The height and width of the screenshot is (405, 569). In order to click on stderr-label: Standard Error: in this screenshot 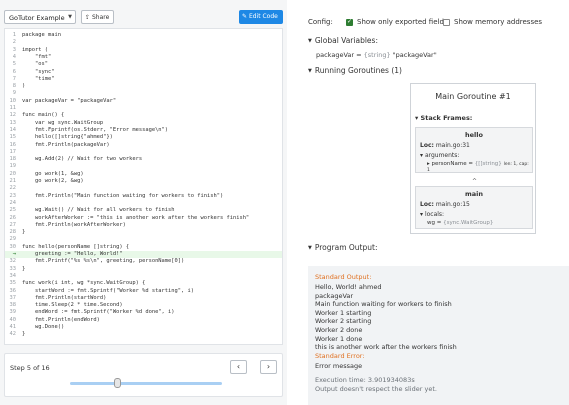, I will do `click(340, 356)`.